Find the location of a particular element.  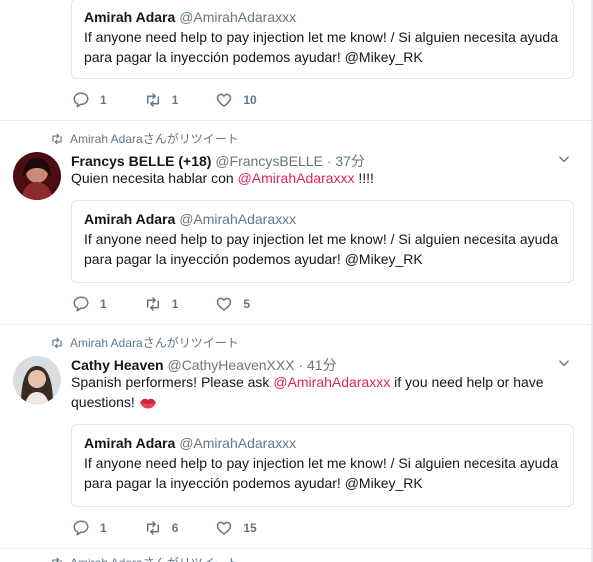

display-name: Francys BELLE (+18) is located at coordinates (141, 161).